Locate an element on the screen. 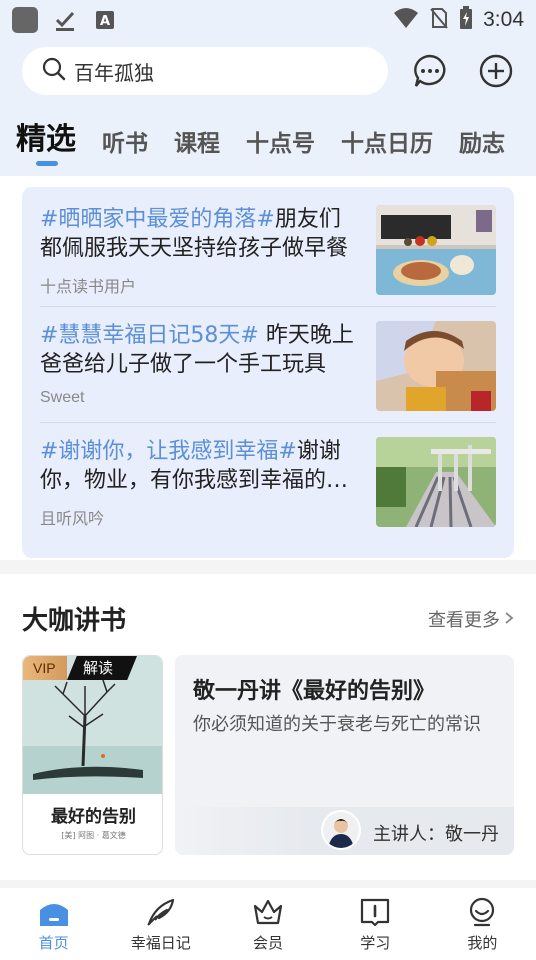 This screenshot has height=960, width=536. search-row: 百年孤独 is located at coordinates (271, 71).